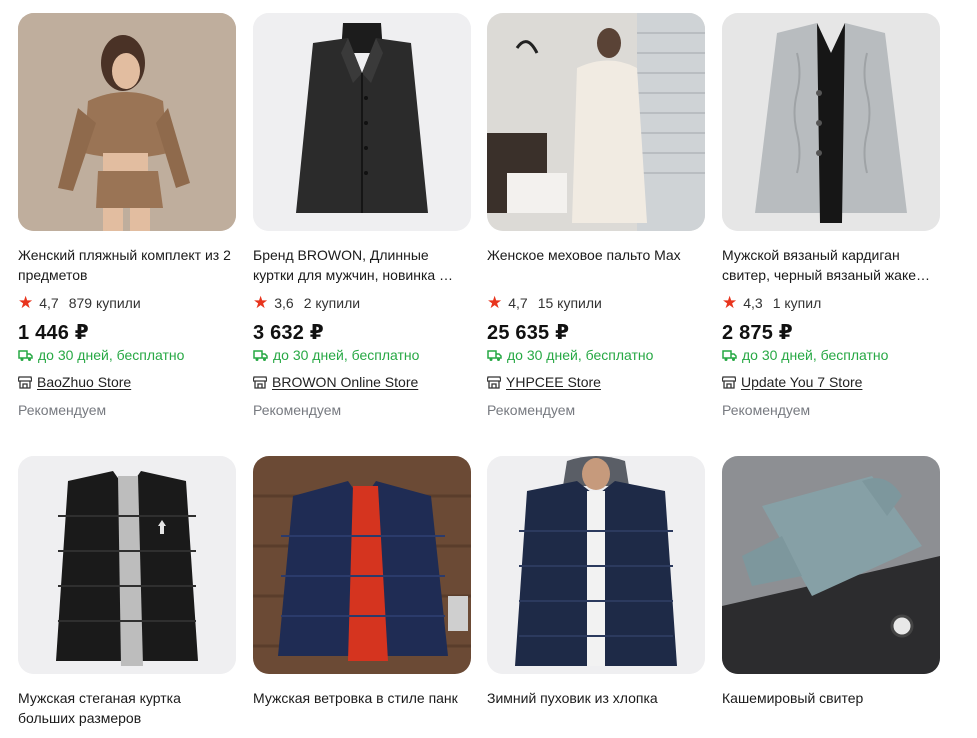 This screenshot has width=977, height=738. I want to click on white-fur-coat-photo, so click(596, 122).